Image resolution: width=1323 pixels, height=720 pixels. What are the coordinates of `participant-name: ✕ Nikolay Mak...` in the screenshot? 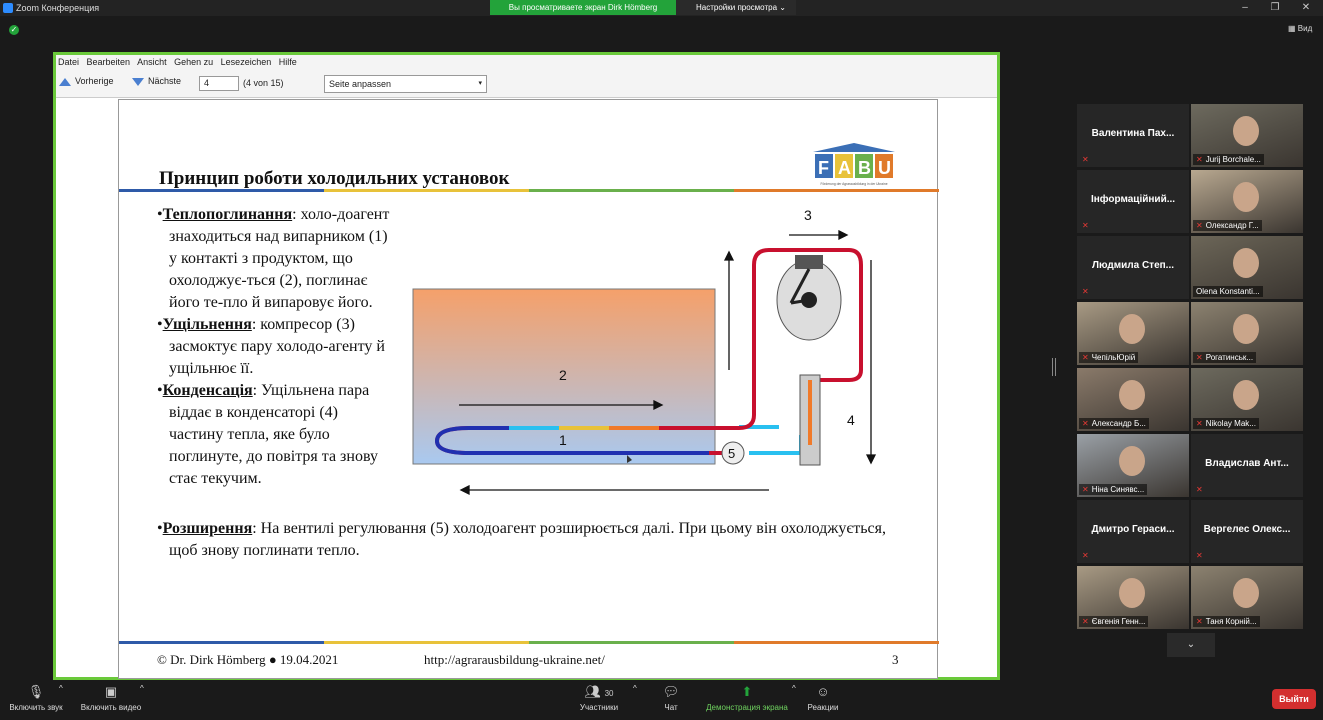 It's located at (1226, 423).